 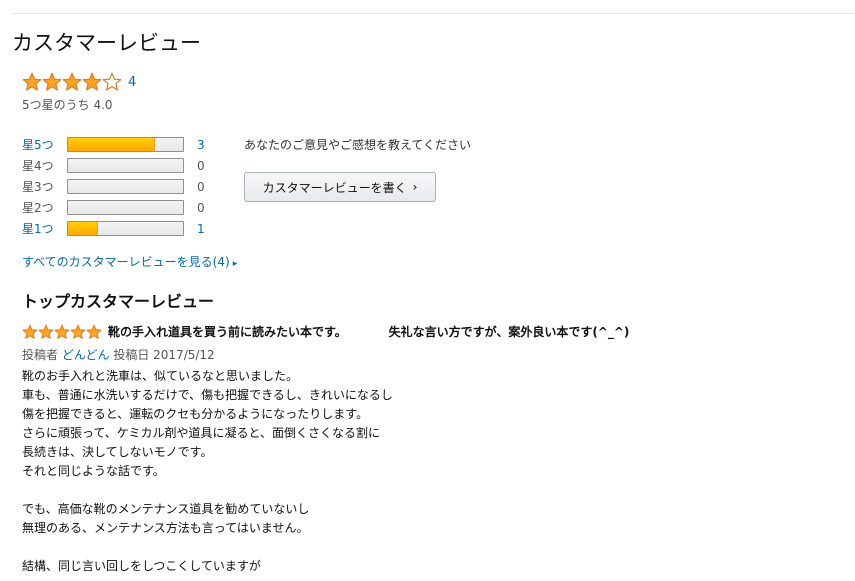 I want to click on average-rating-text: 5つ星のうち 4.0, so click(x=67, y=105).